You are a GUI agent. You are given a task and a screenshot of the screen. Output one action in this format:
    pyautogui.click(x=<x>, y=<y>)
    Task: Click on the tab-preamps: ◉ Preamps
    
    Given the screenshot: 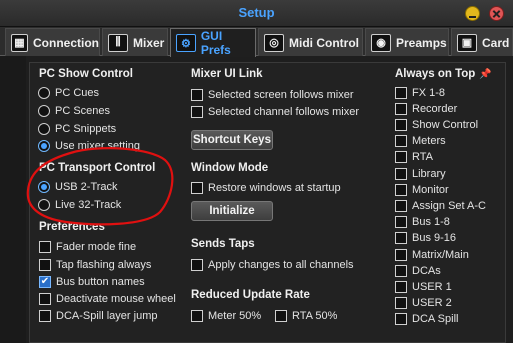 What is the action you would take?
    pyautogui.click(x=407, y=42)
    